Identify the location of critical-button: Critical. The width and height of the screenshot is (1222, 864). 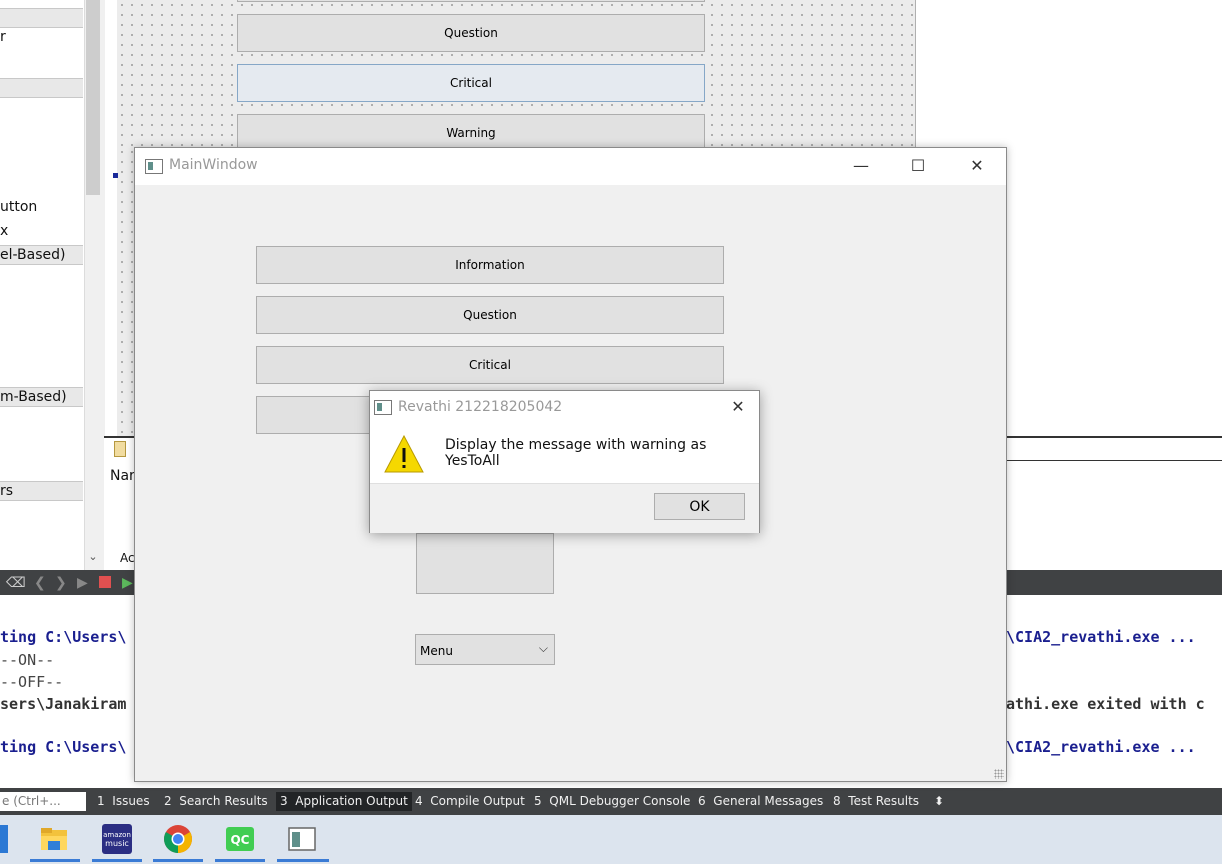
(490, 365).